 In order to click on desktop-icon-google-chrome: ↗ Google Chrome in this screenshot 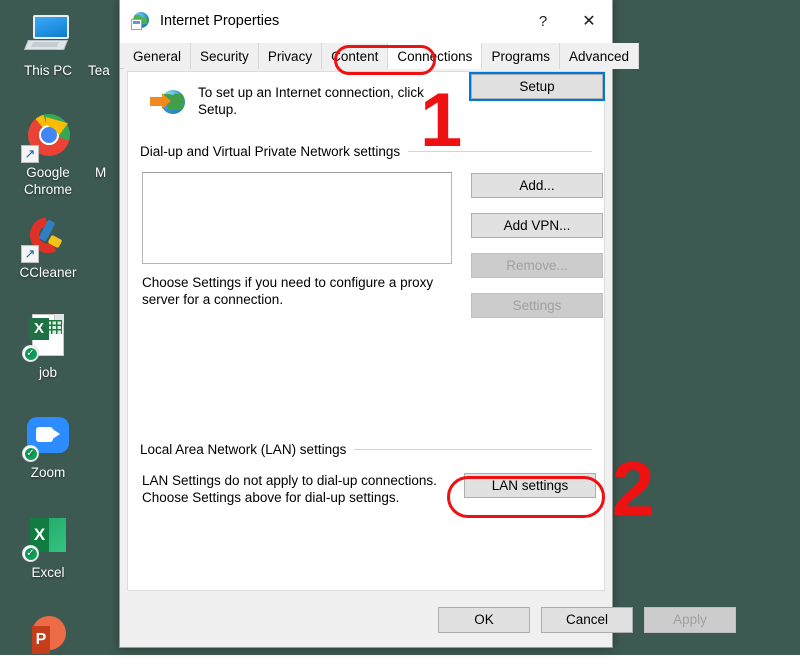, I will do `click(48, 155)`.